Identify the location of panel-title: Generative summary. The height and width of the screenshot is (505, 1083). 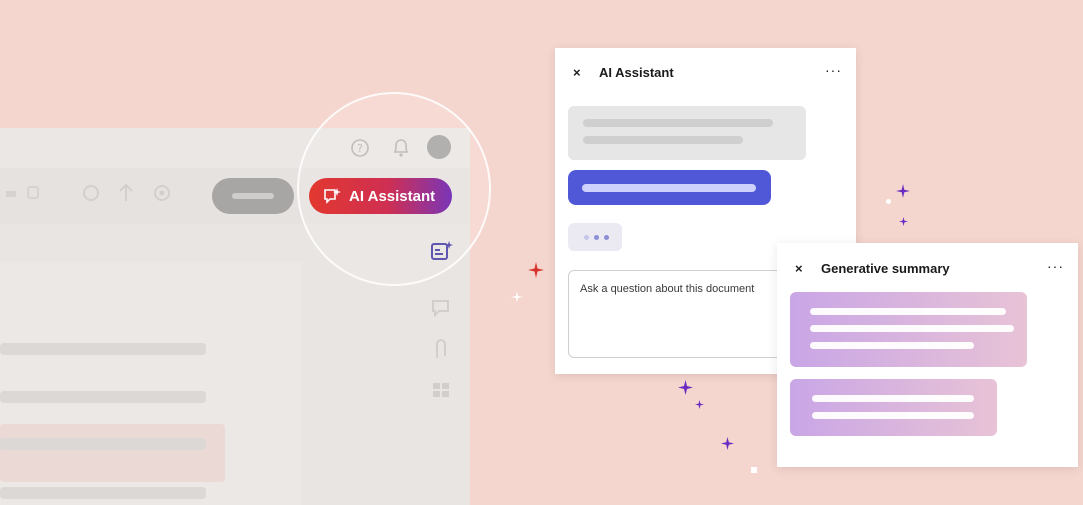
(885, 268).